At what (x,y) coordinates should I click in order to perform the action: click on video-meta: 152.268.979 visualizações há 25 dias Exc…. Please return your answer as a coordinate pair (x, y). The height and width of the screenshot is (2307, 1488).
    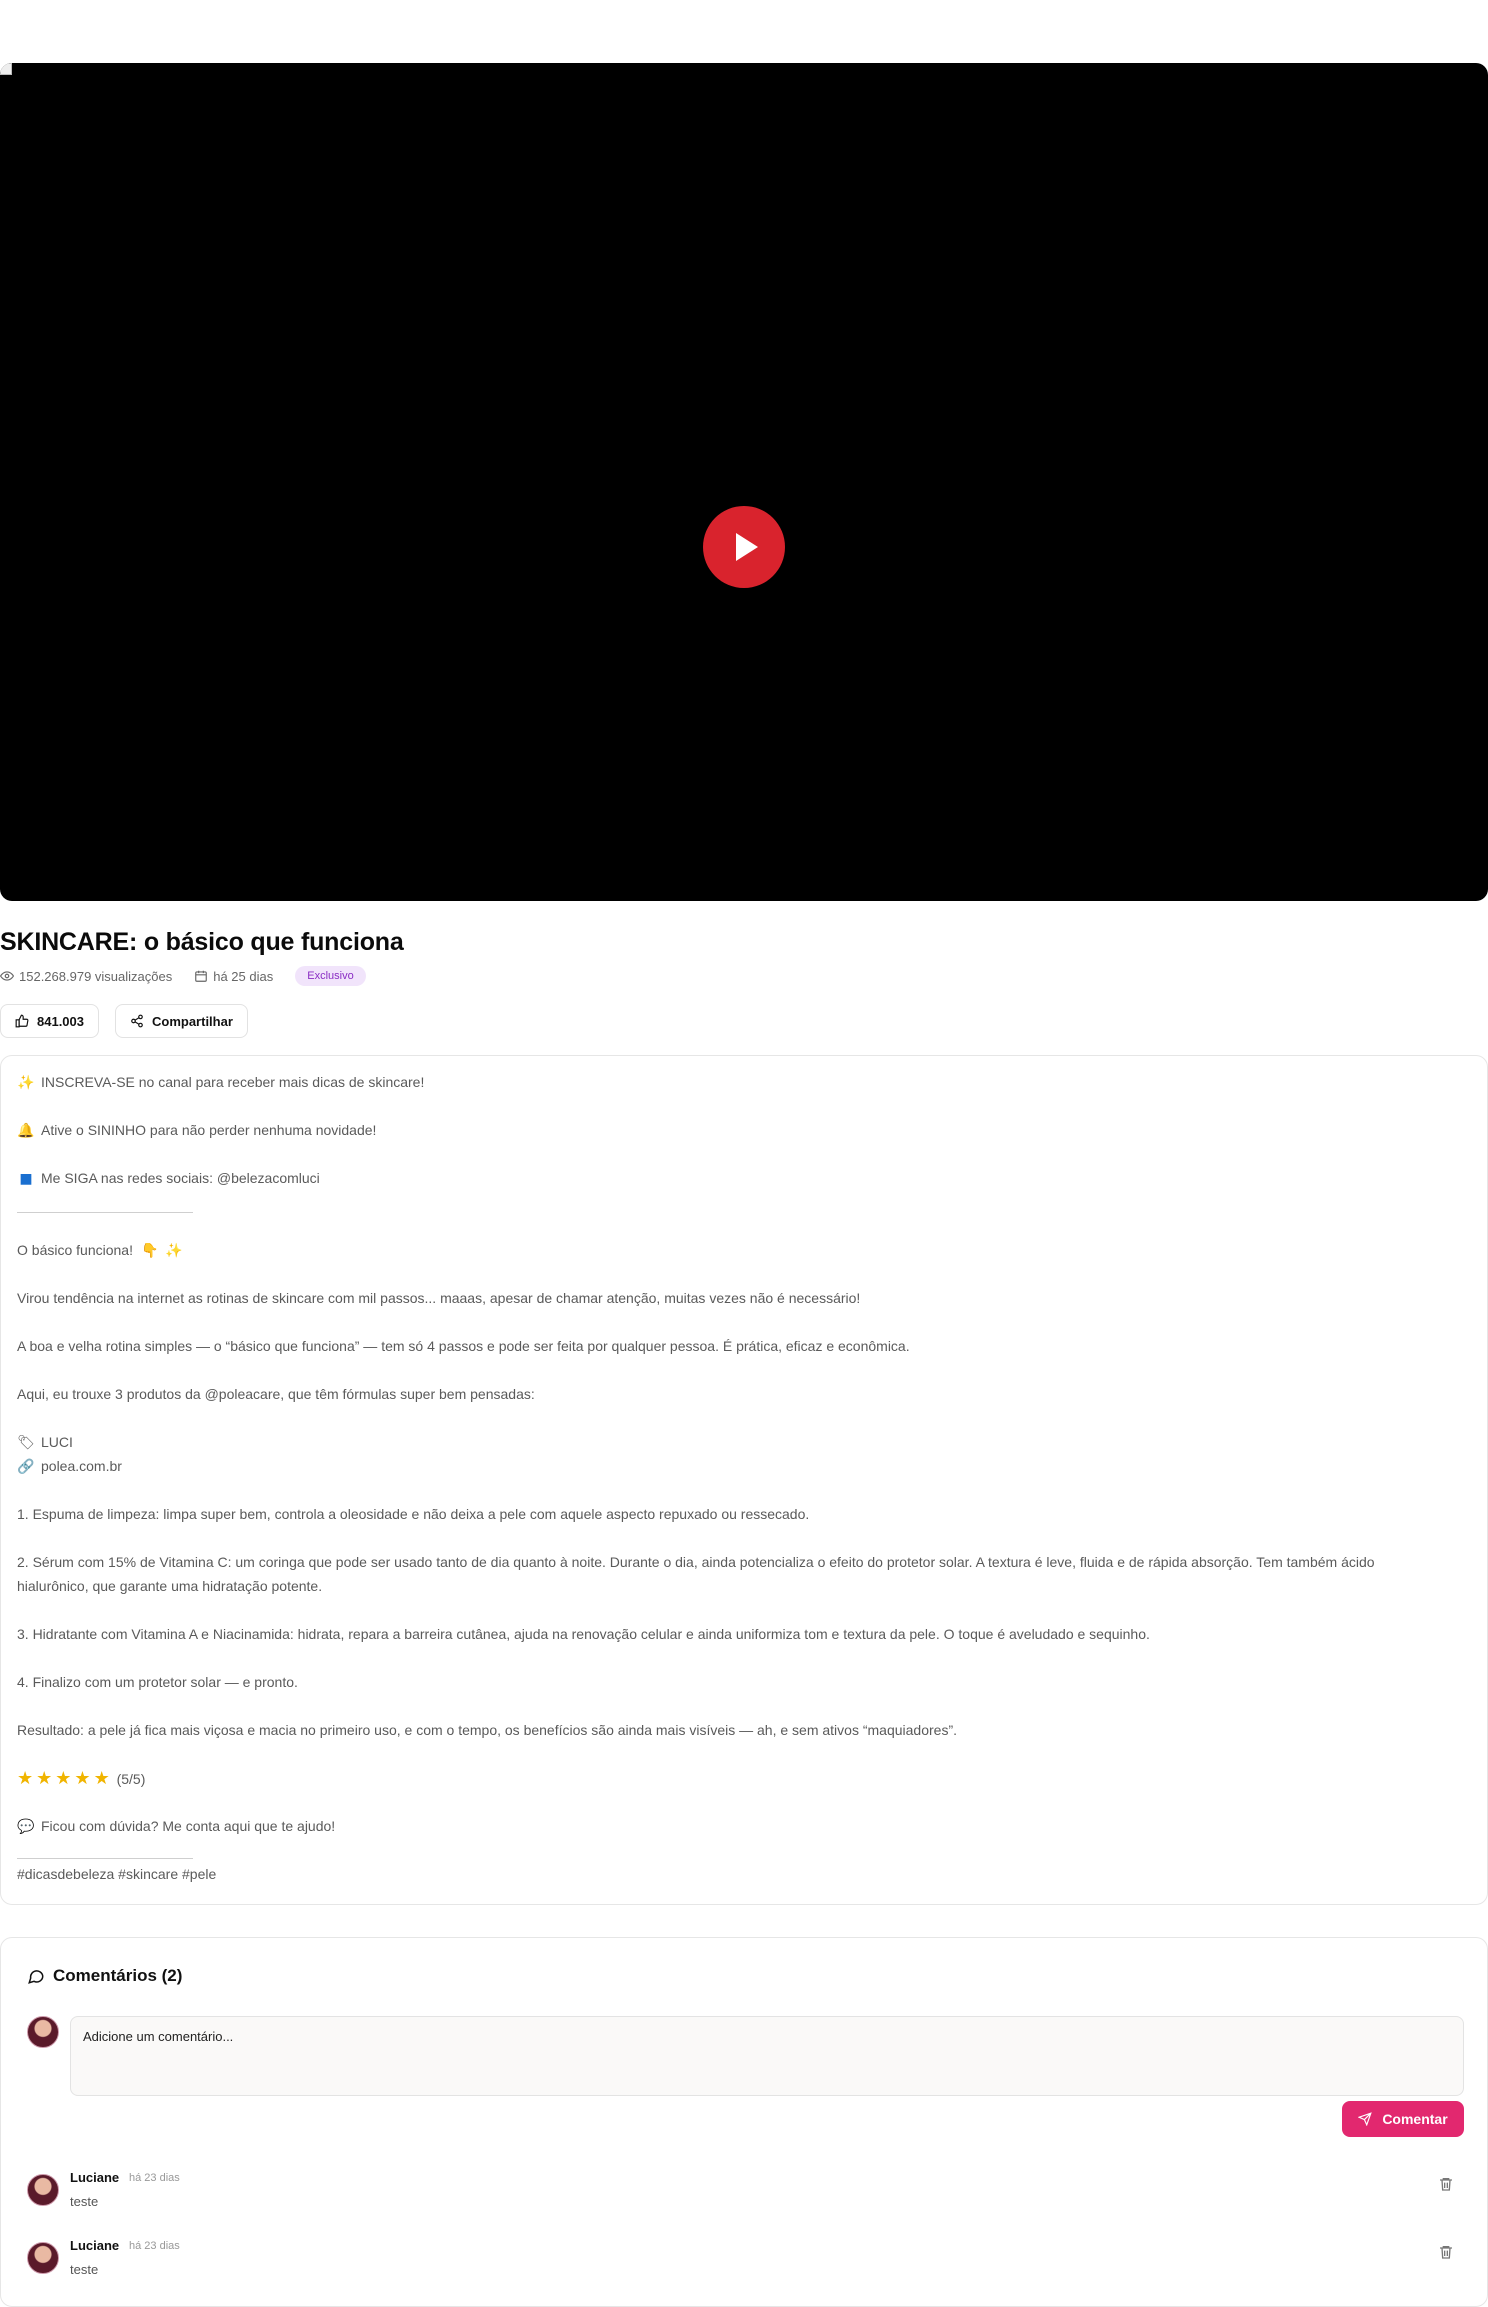
    Looking at the image, I should click on (183, 976).